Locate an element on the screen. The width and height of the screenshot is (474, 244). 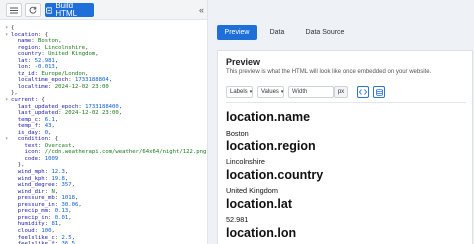
code-token: 1009 is located at coordinates (51, 158).